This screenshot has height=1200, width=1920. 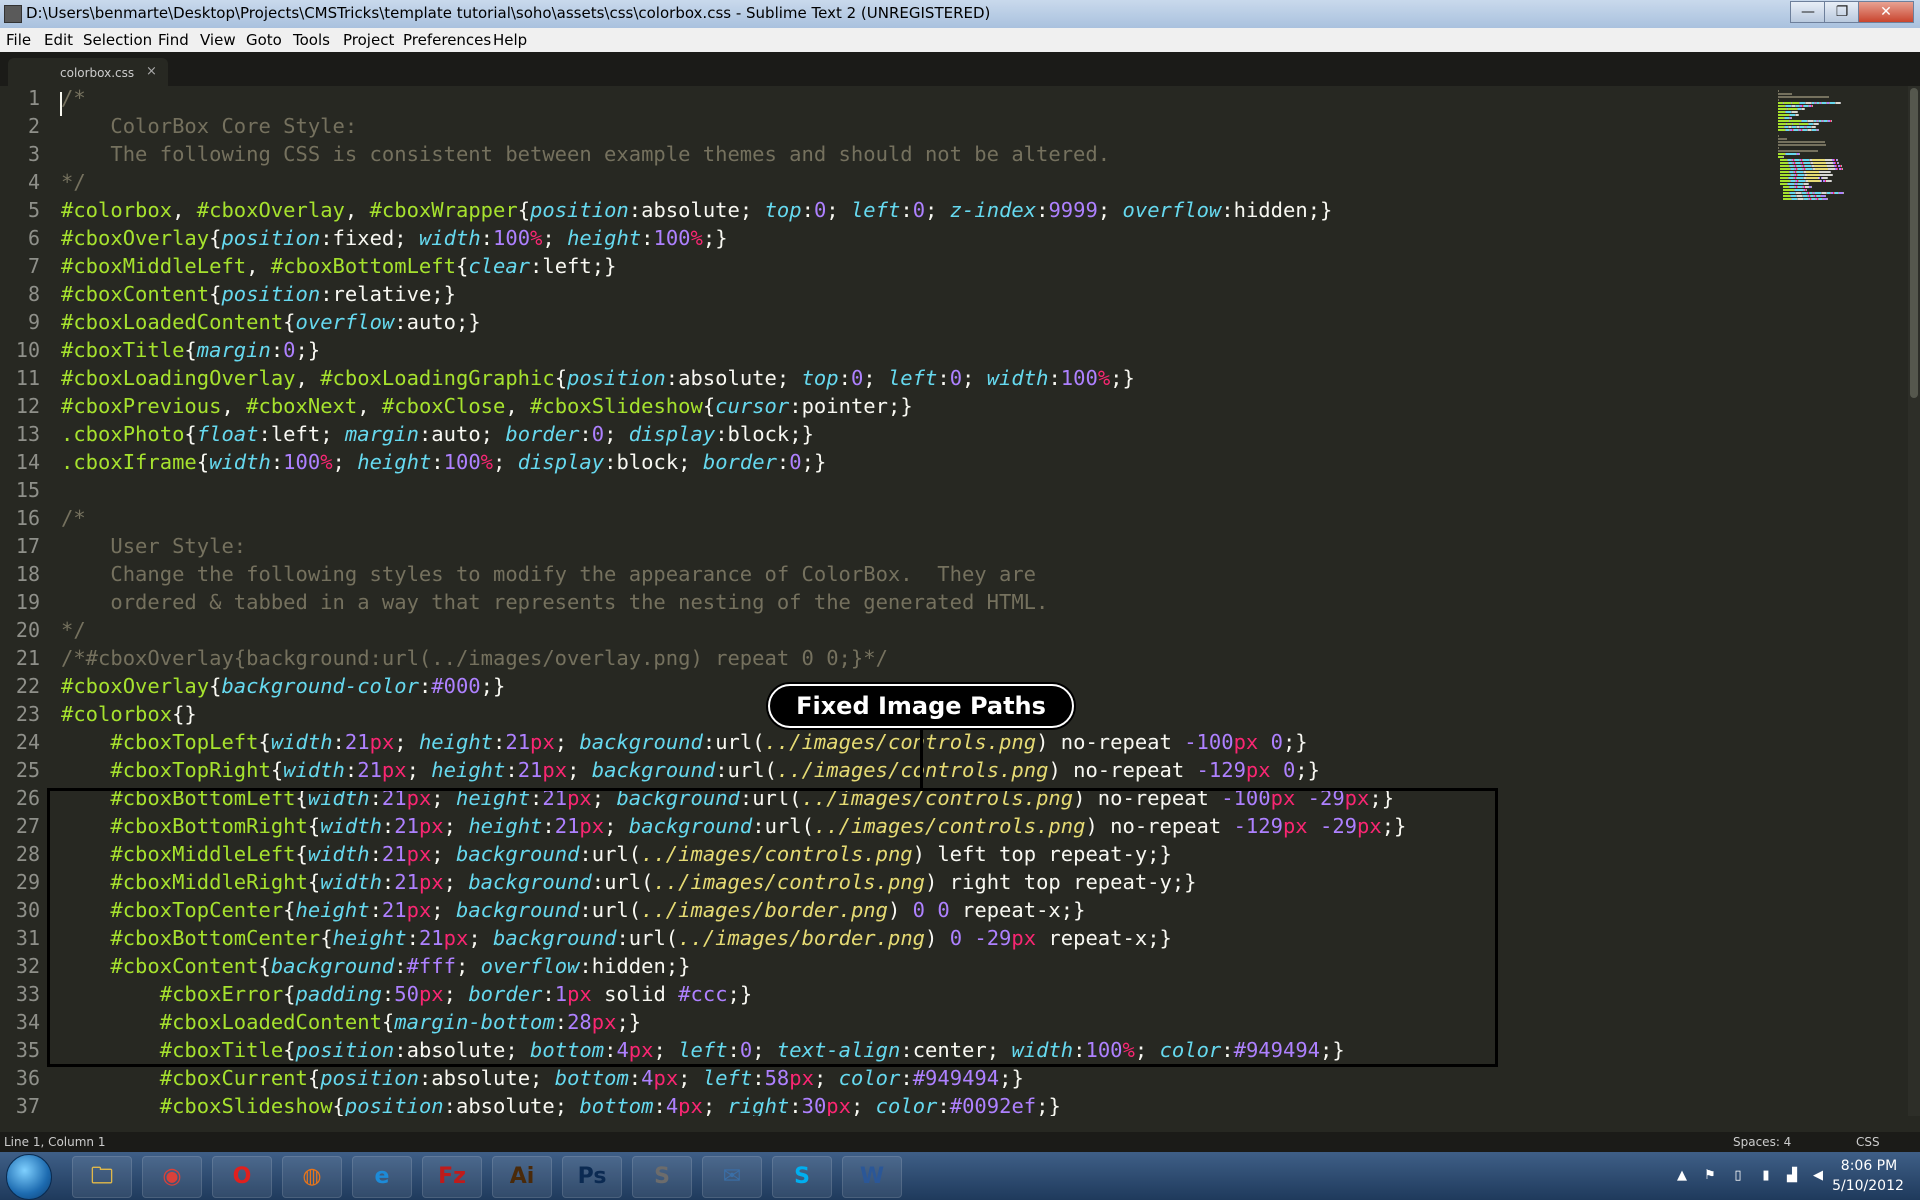 What do you see at coordinates (283, 686) in the screenshot?
I see `code-line: #cboxOverlay{background-color:#000;}` at bounding box center [283, 686].